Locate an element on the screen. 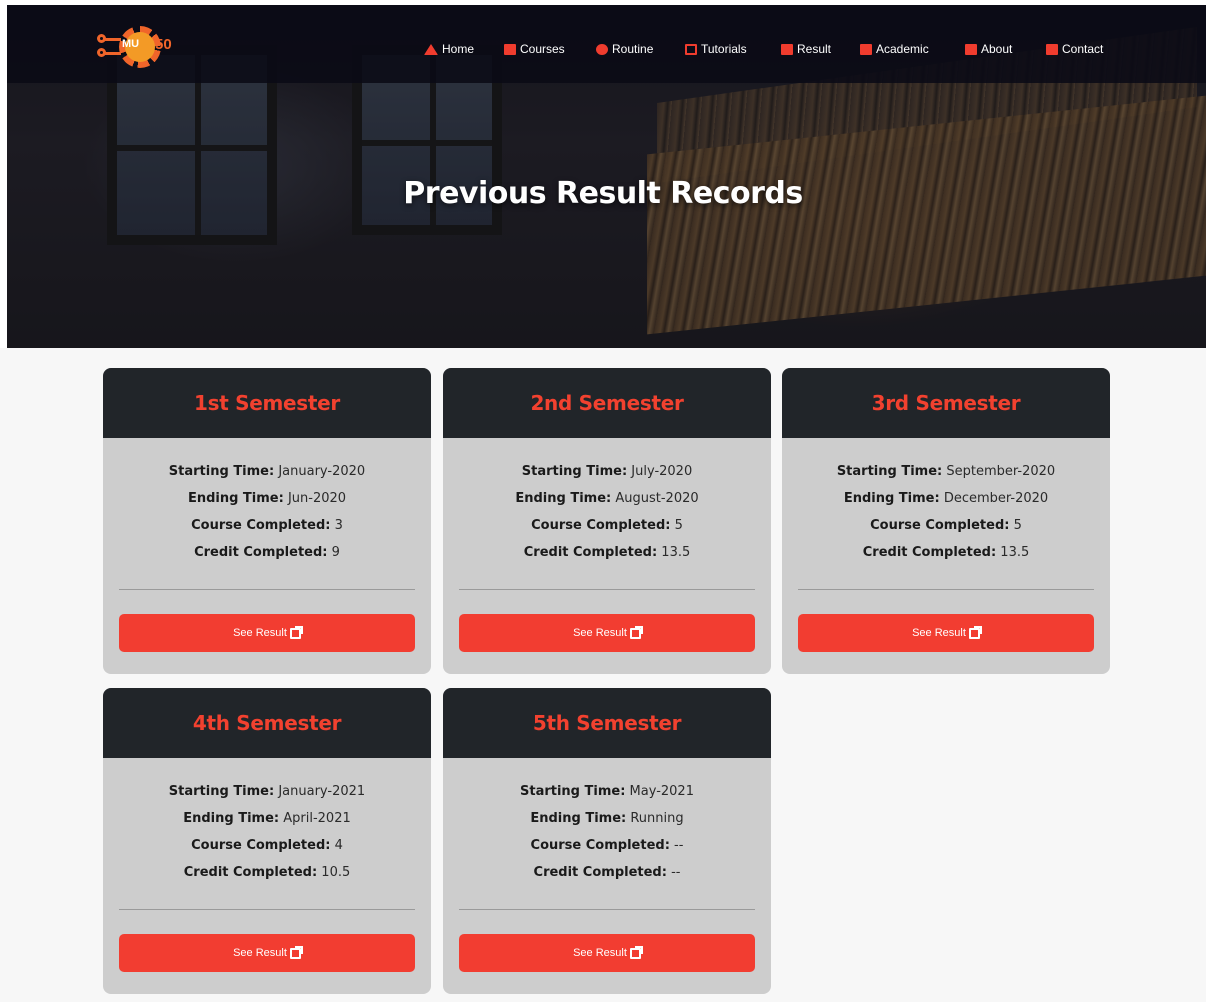  card-title: 1st Semester is located at coordinates (266, 403).